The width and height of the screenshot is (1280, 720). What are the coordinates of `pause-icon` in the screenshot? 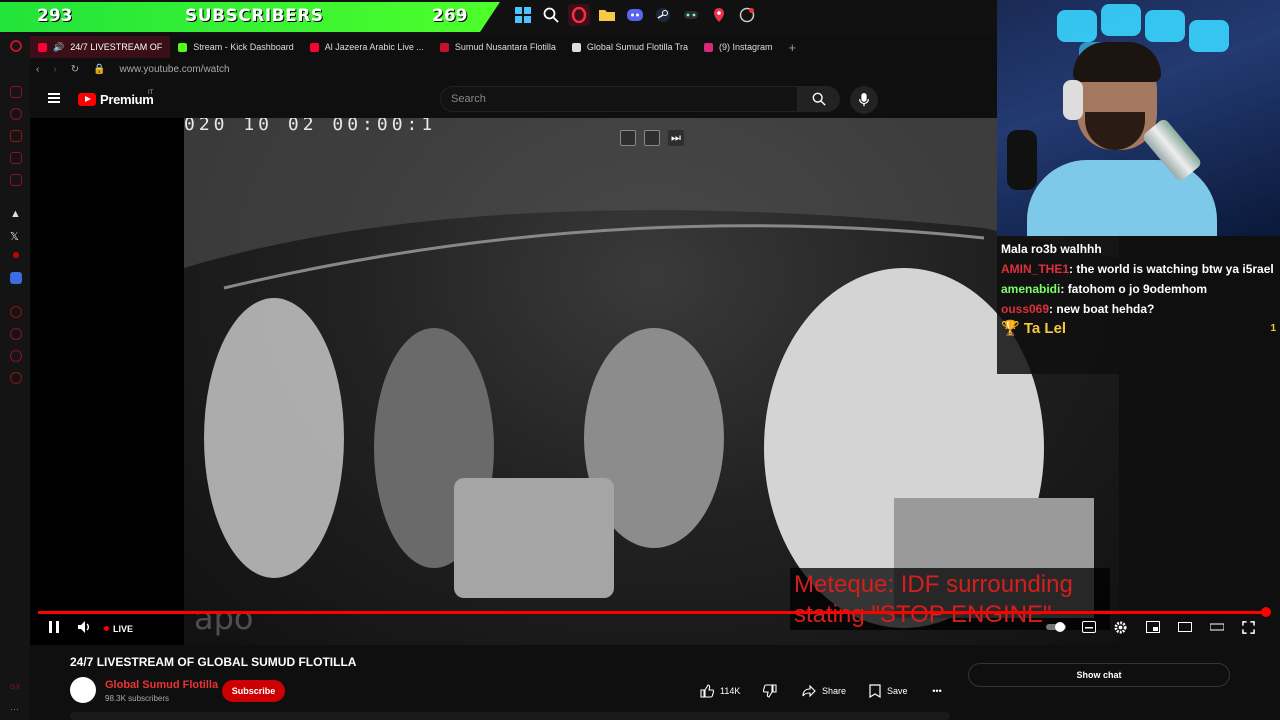 It's located at (54, 627).